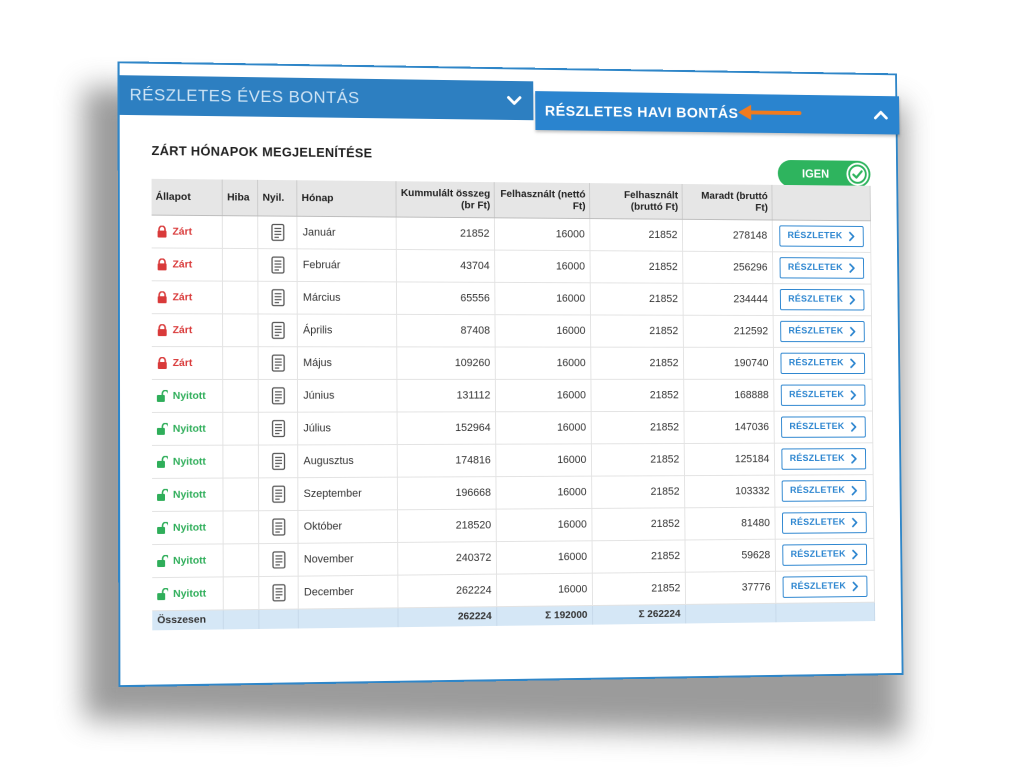  What do you see at coordinates (347, 265) in the screenshot?
I see `cell-month: Február` at bounding box center [347, 265].